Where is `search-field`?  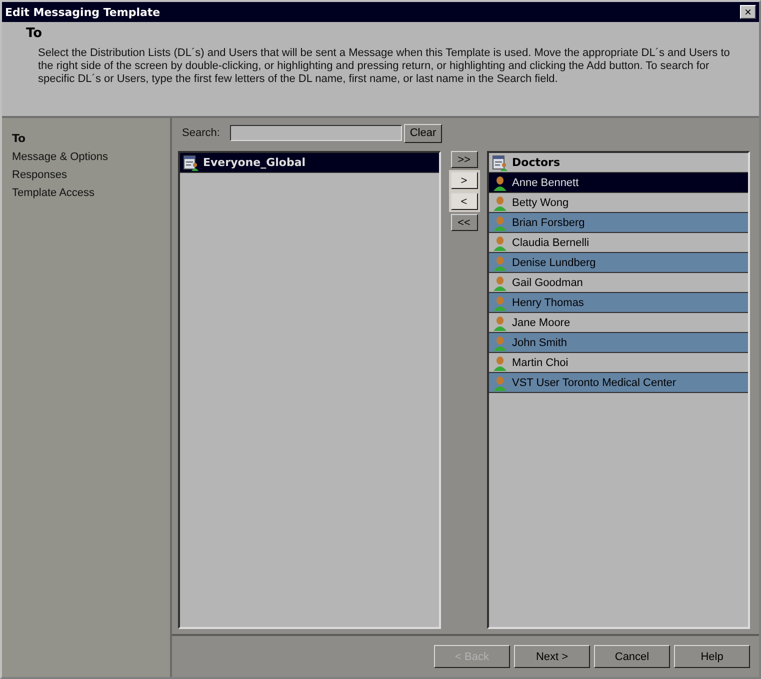 search-field is located at coordinates (316, 133).